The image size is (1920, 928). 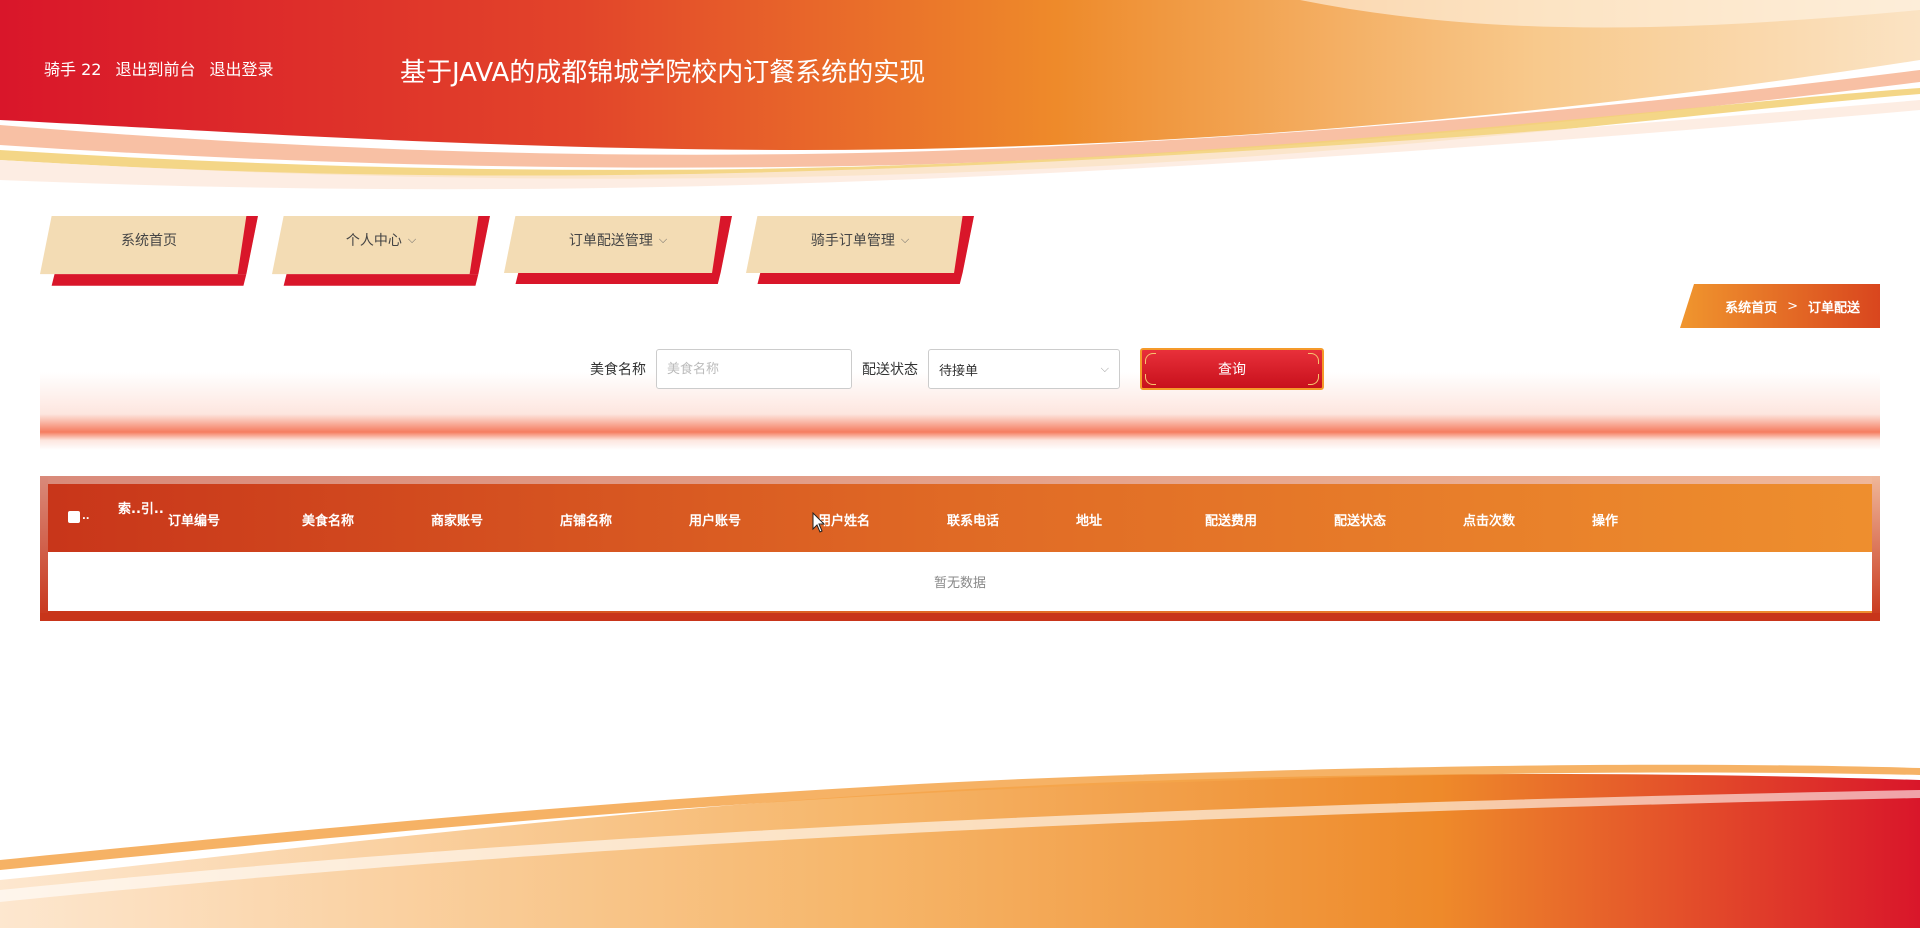 I want to click on nav-label: 骑手订单管理, so click(x=852, y=241).